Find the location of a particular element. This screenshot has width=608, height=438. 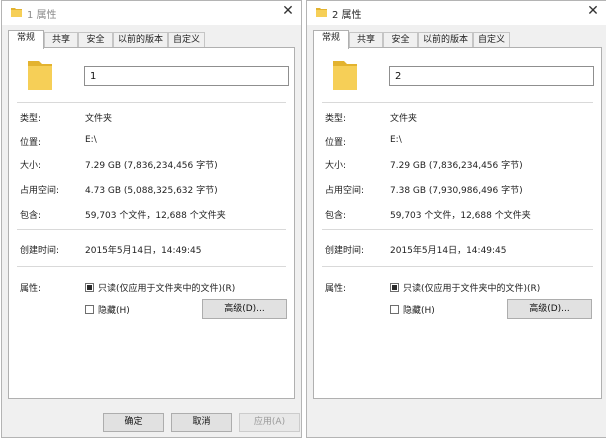

size-on-disk-value: 7.38 GB (7,930,986,496 字节) is located at coordinates (456, 191).